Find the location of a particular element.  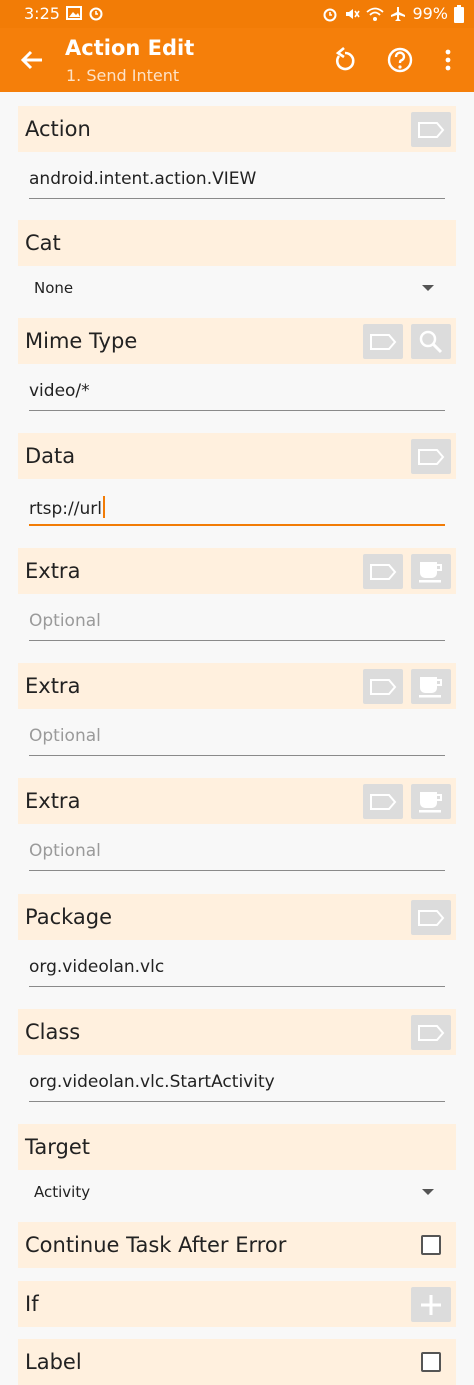

package-label: Package is located at coordinates (69, 917).